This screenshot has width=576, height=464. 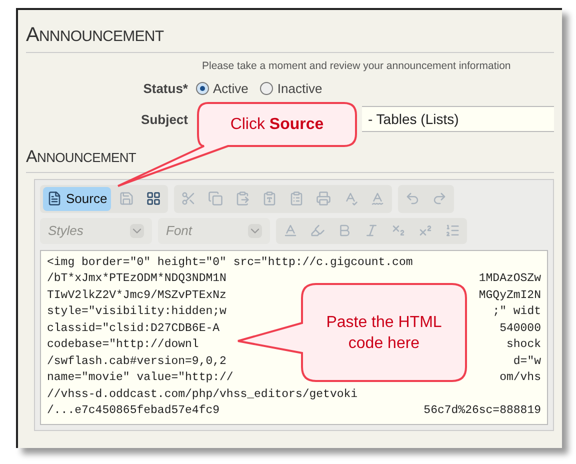 What do you see at coordinates (412, 198) in the screenshot?
I see `undo-icon` at bounding box center [412, 198].